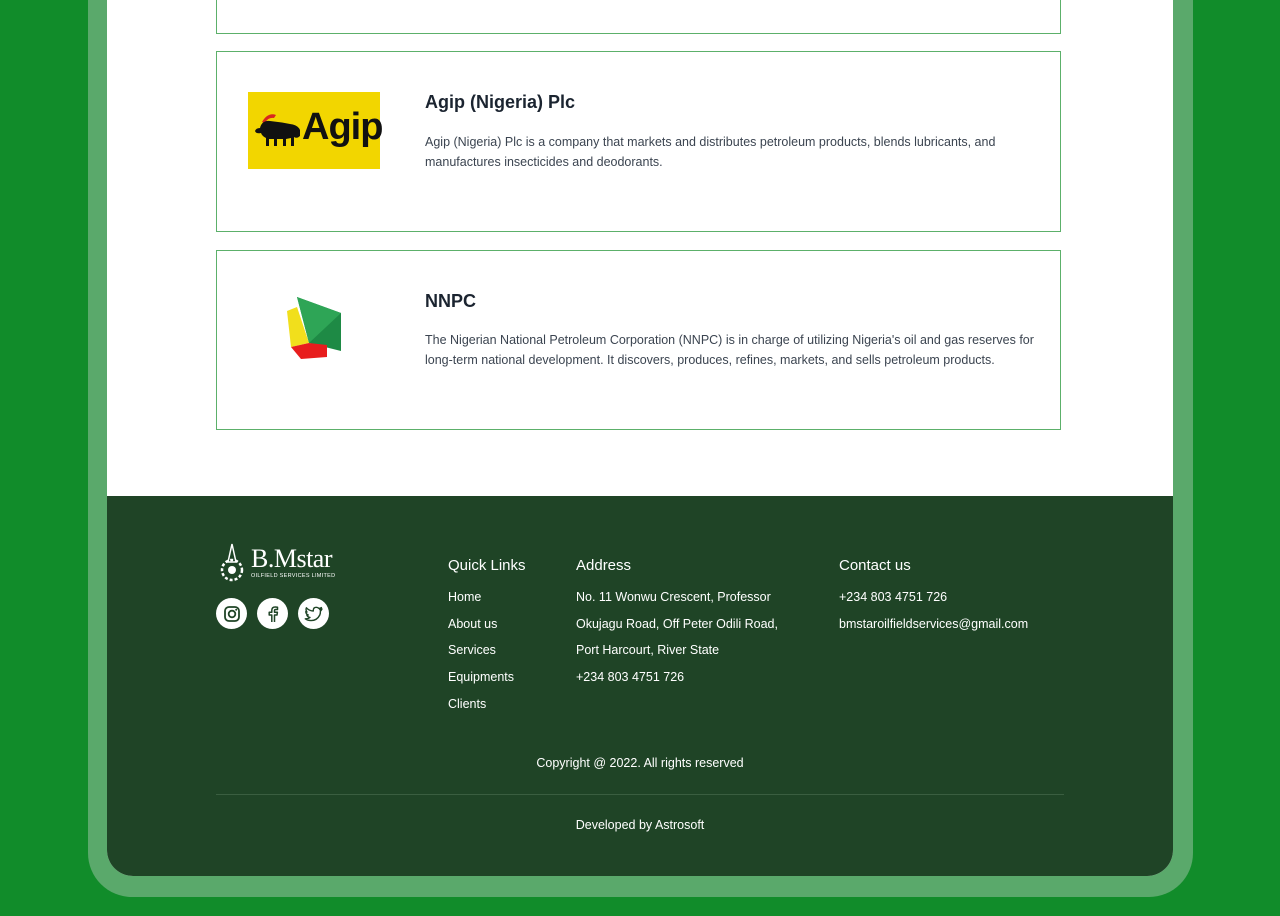  I want to click on instagram-icon, so click(231, 613).